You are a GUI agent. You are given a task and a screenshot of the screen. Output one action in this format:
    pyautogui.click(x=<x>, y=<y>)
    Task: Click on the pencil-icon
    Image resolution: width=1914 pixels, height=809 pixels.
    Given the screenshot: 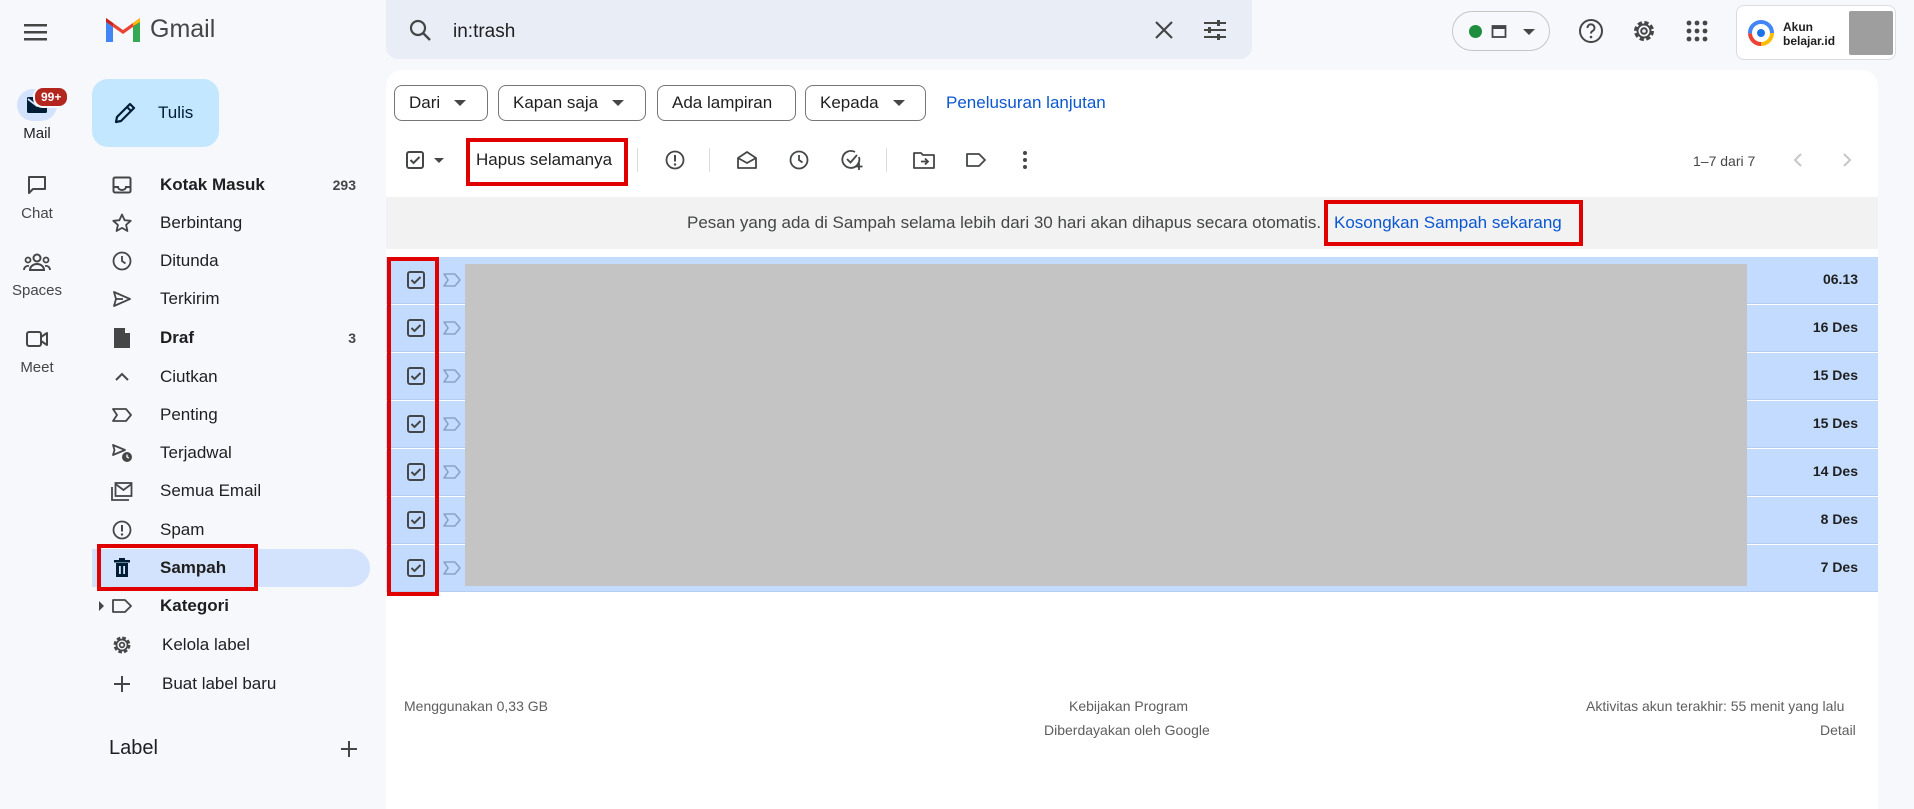 What is the action you would take?
    pyautogui.click(x=125, y=113)
    